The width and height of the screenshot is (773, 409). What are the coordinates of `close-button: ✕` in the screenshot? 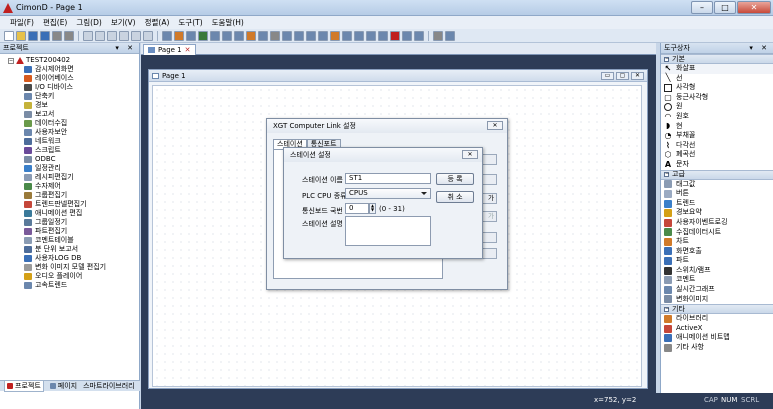 It's located at (754, 7).